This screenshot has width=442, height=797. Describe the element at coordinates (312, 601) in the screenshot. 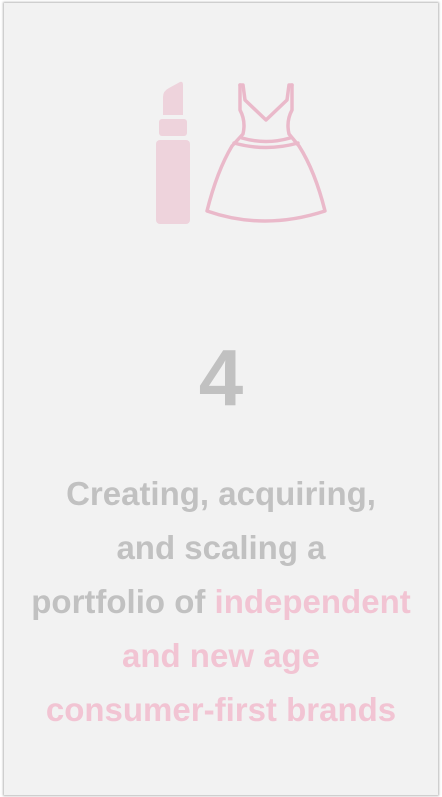

I see `description-highlight-independent: independent` at that location.